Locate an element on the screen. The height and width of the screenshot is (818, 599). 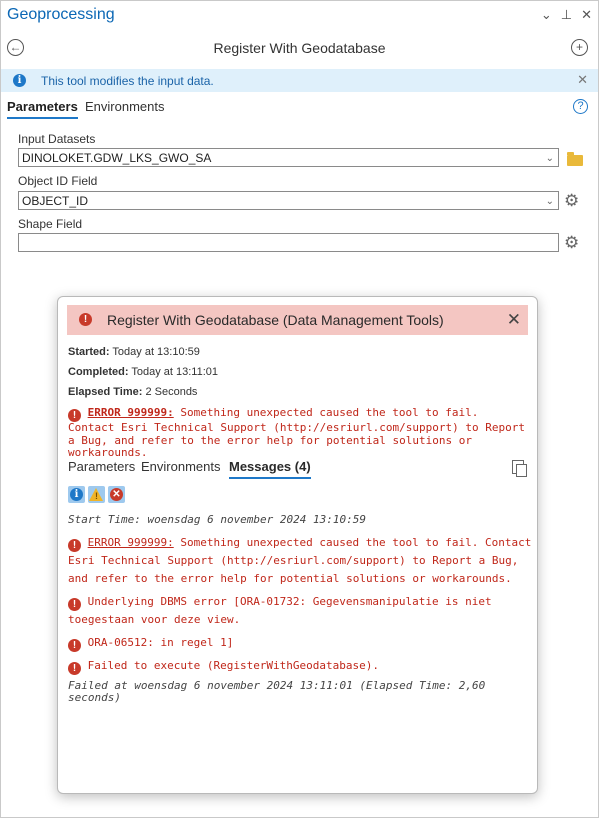
tool-header: ← Register With Geodatabase + is located at coordinates (299, 48).